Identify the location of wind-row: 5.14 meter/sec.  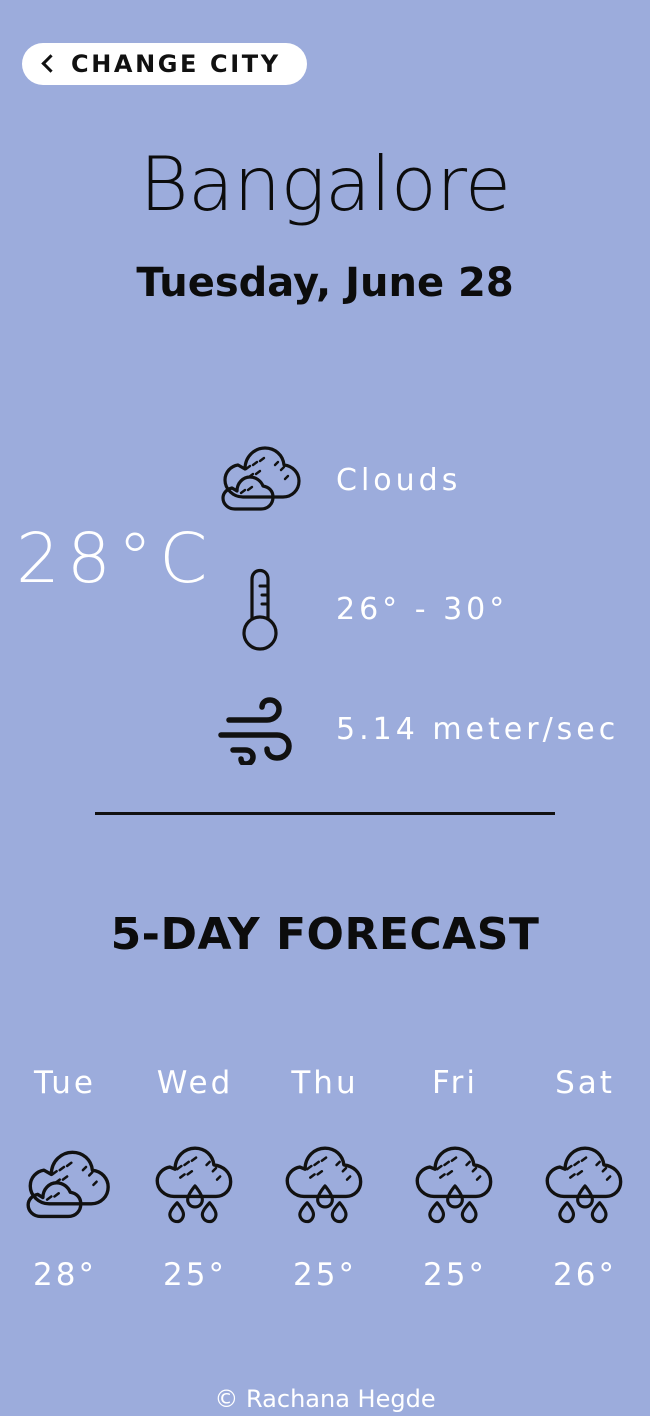
(414, 730).